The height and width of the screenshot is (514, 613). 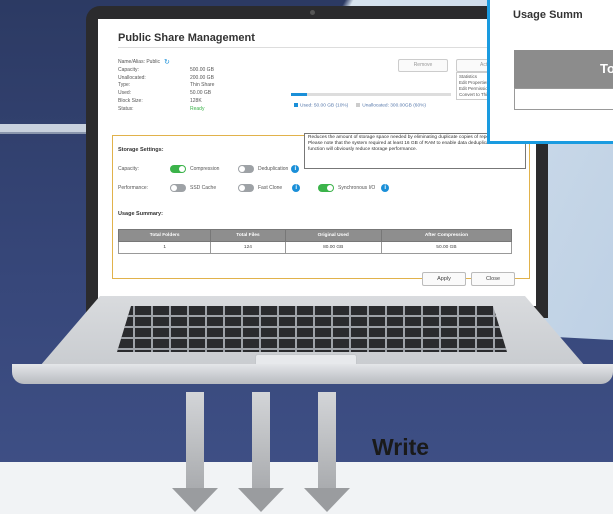 I want to click on storage-settings-label: Storage Settings:, so click(x=141, y=150).